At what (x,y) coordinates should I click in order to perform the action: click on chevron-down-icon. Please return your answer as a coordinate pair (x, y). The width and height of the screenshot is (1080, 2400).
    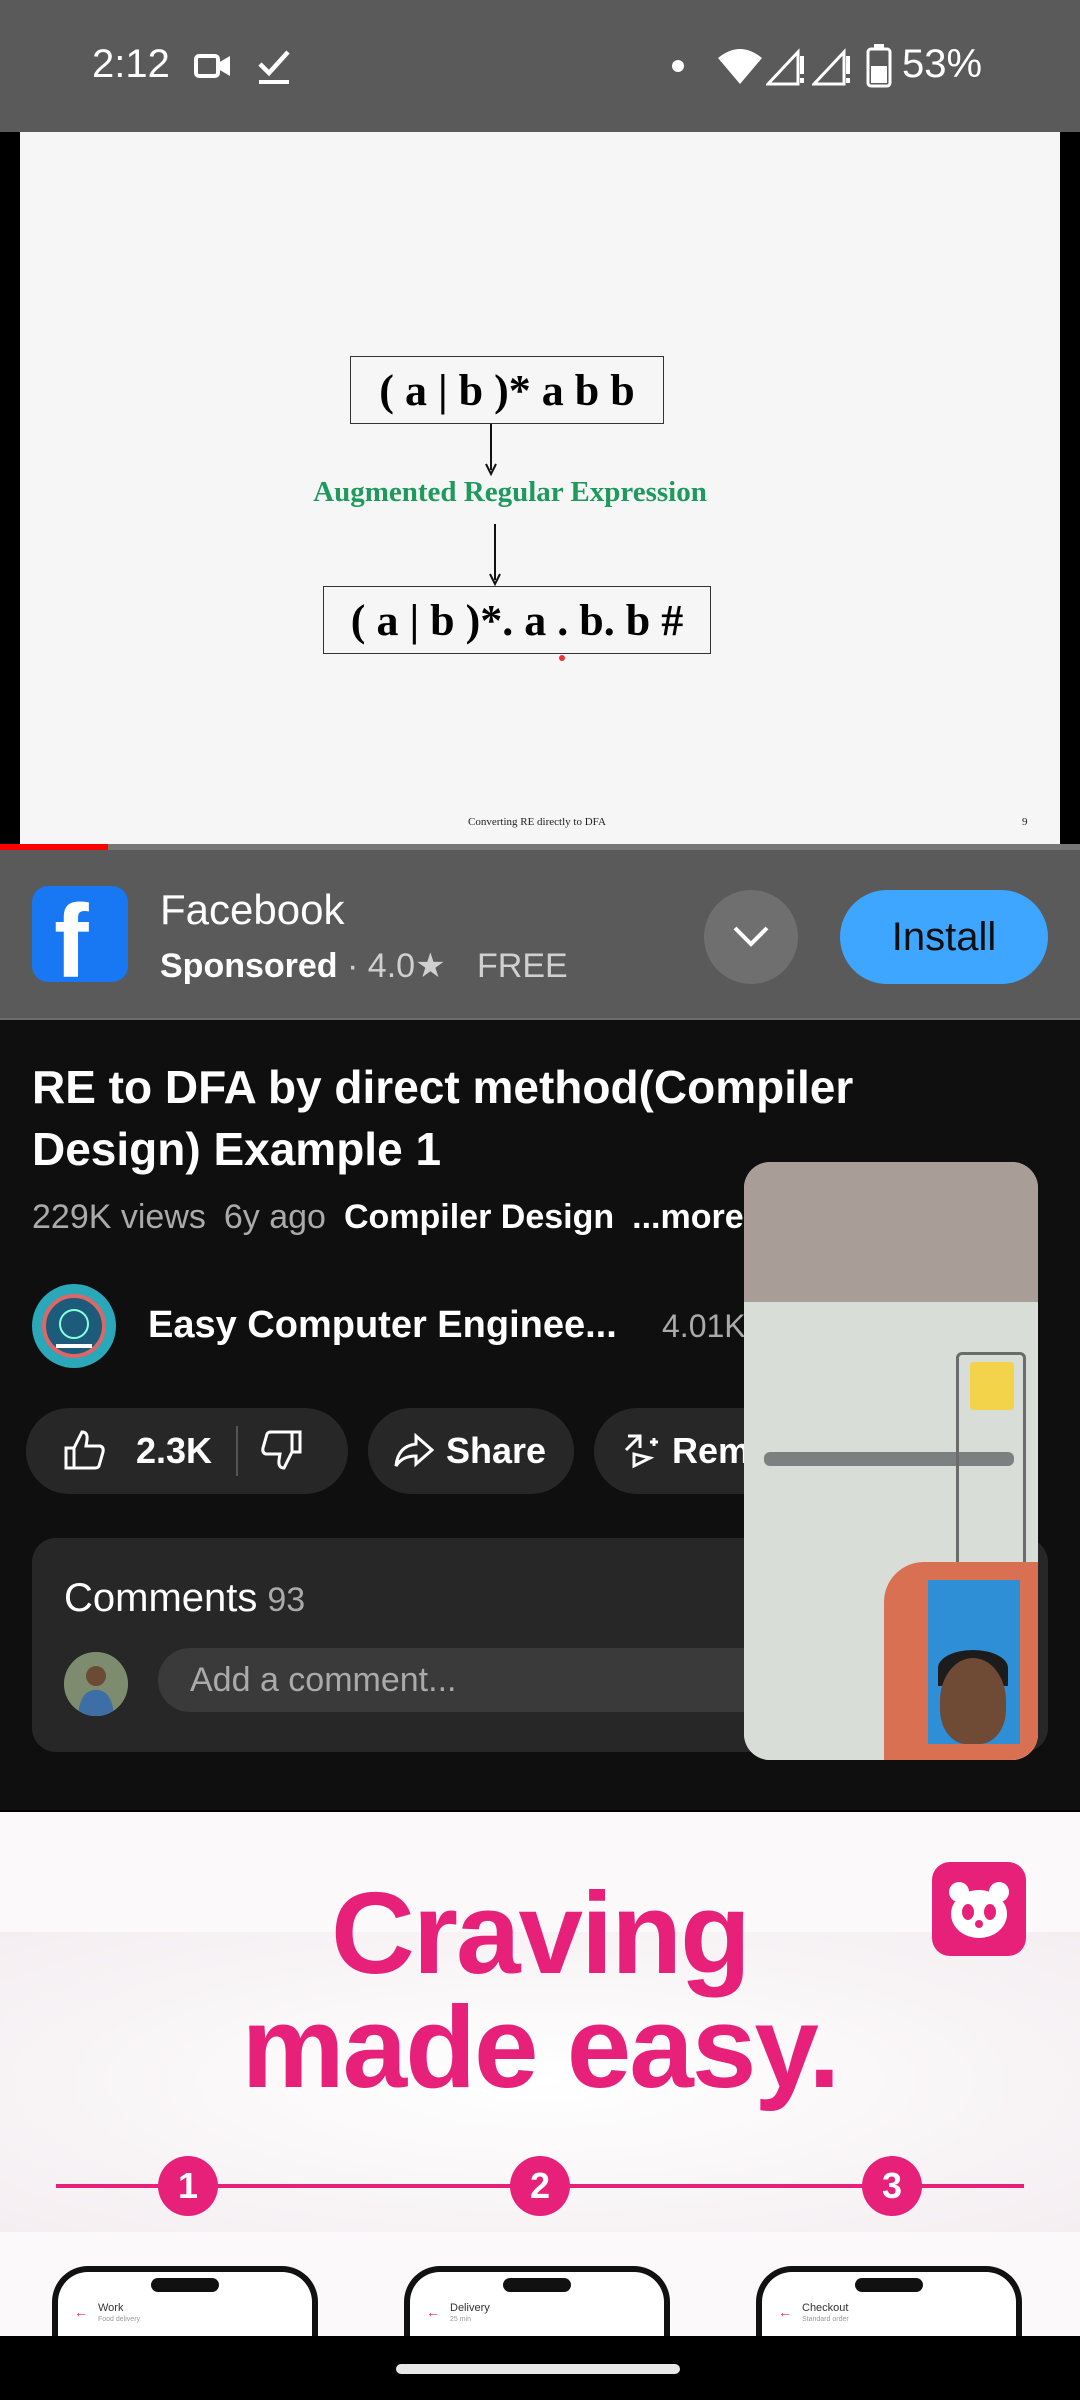
    Looking at the image, I should click on (751, 936).